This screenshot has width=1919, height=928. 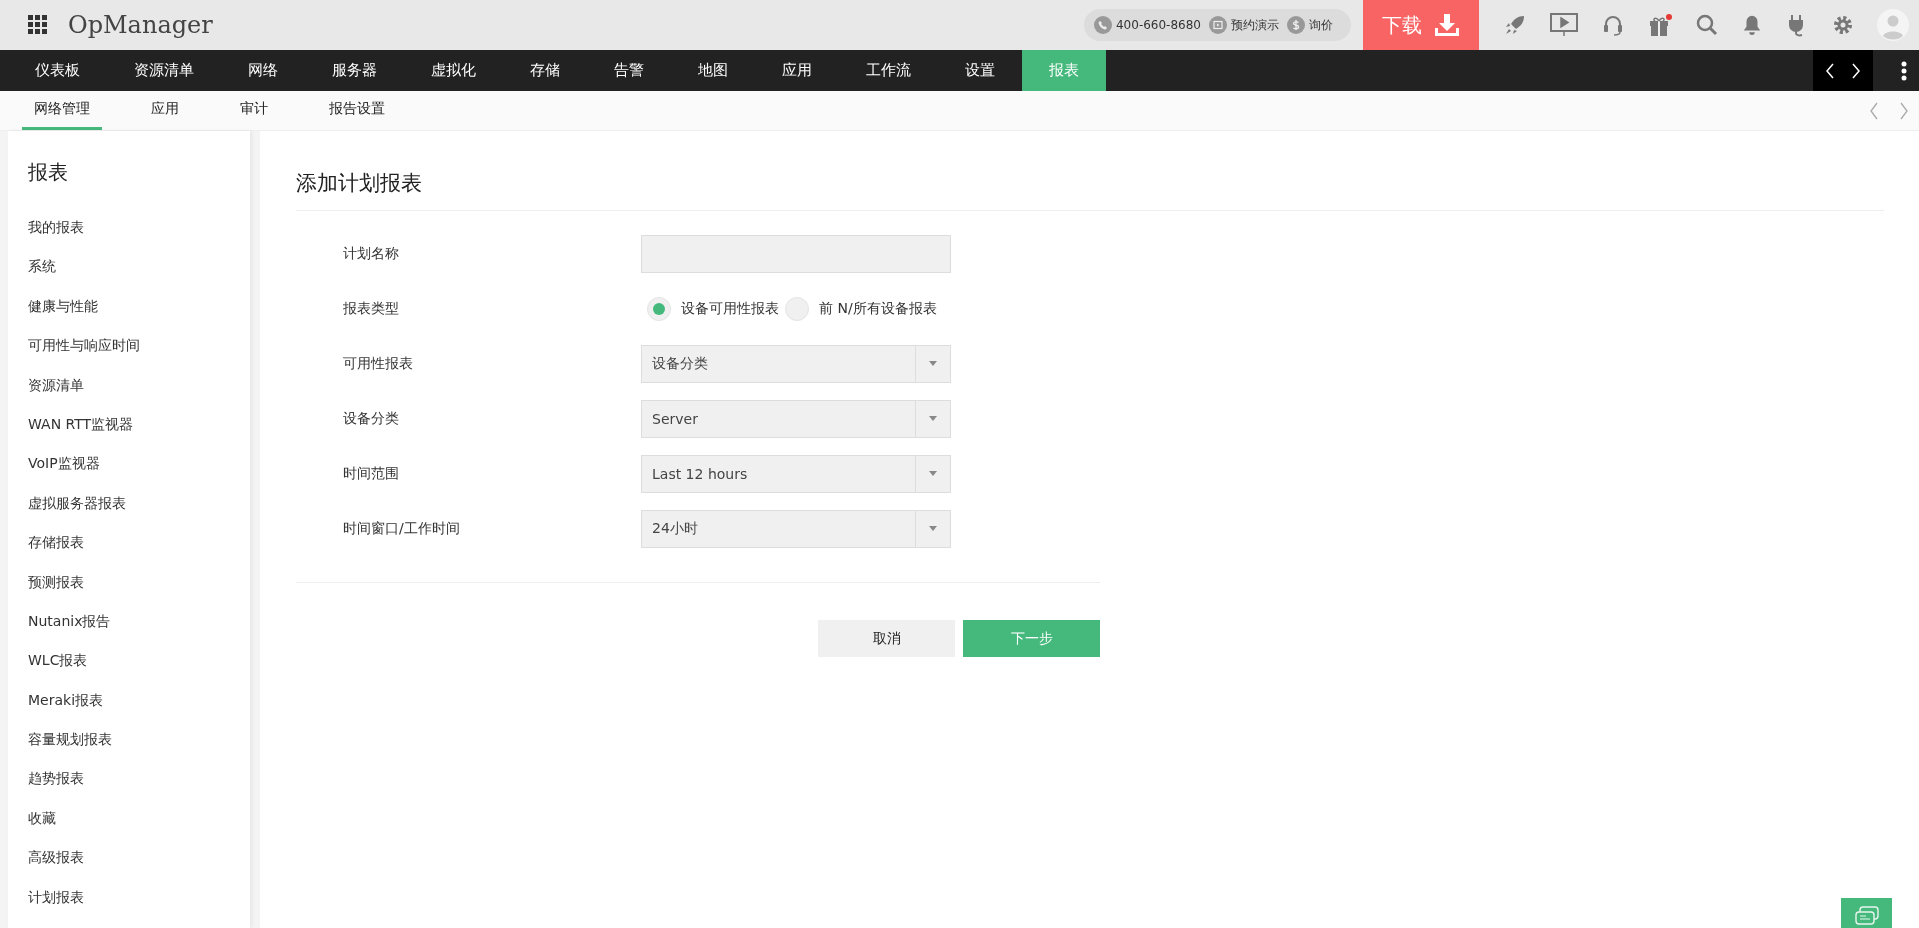 What do you see at coordinates (139, 464) in the screenshot?
I see `sidebar-item: VoIP监视器` at bounding box center [139, 464].